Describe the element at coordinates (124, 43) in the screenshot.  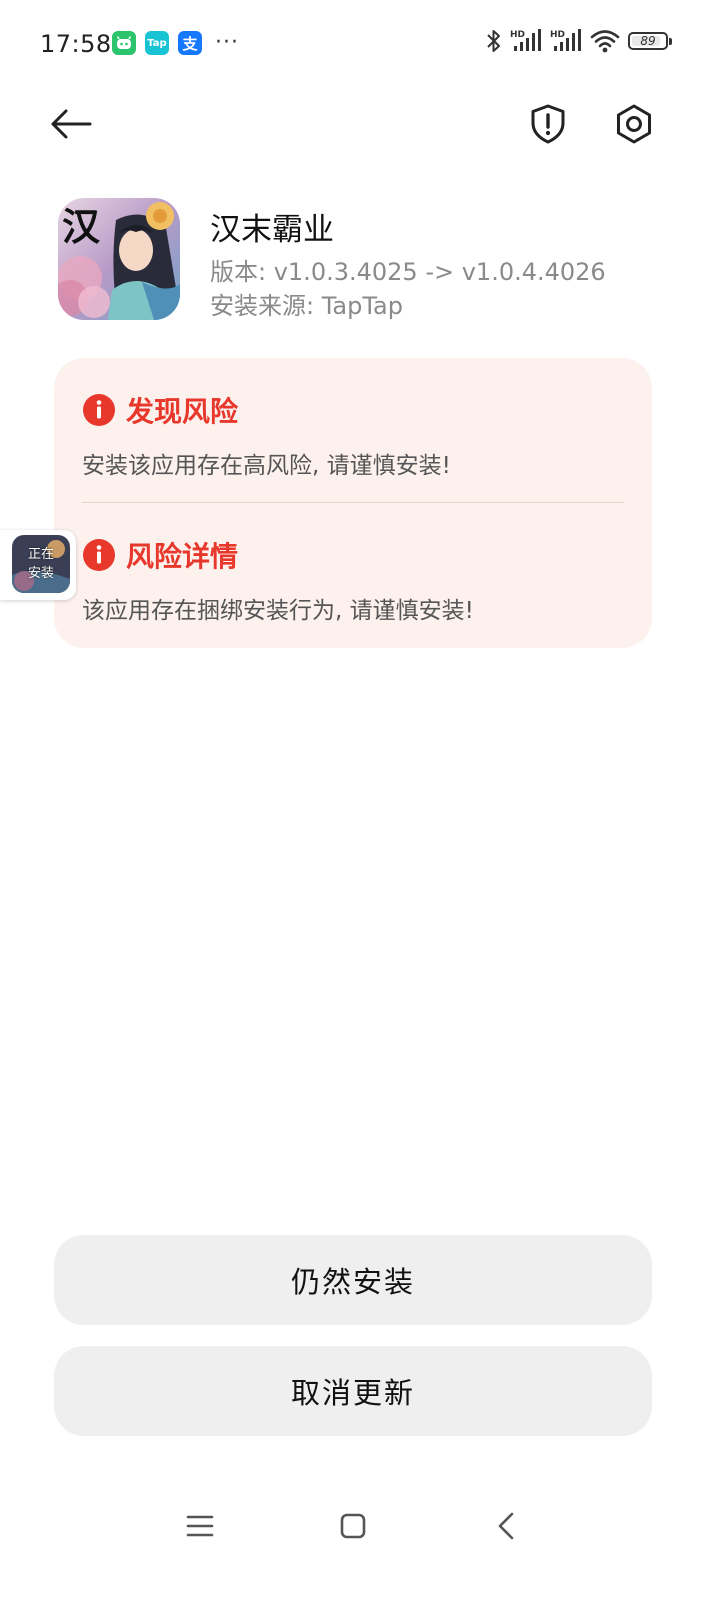
I see `android-robot-icon` at that location.